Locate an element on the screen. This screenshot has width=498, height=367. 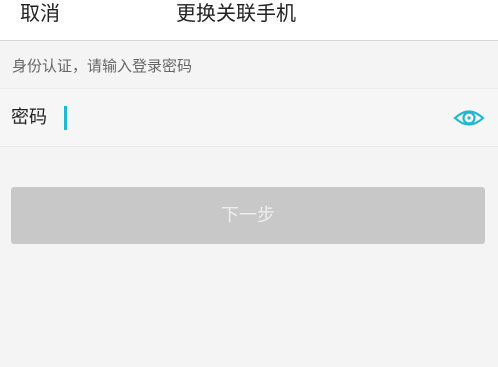
page-title: 更换关联手机 is located at coordinates (236, 13).